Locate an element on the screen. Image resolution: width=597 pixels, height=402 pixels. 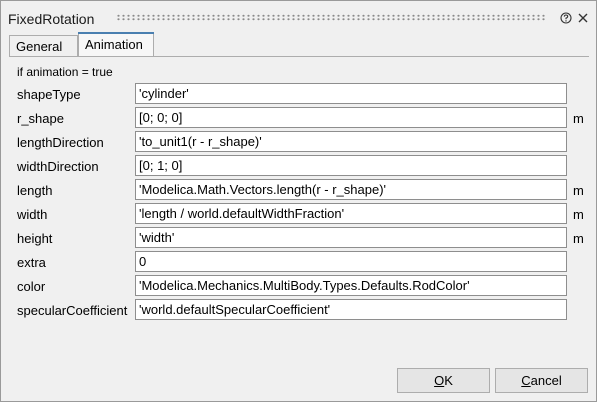
param-value-field: 'to_unit1(r - r_shape)' is located at coordinates (351, 141).